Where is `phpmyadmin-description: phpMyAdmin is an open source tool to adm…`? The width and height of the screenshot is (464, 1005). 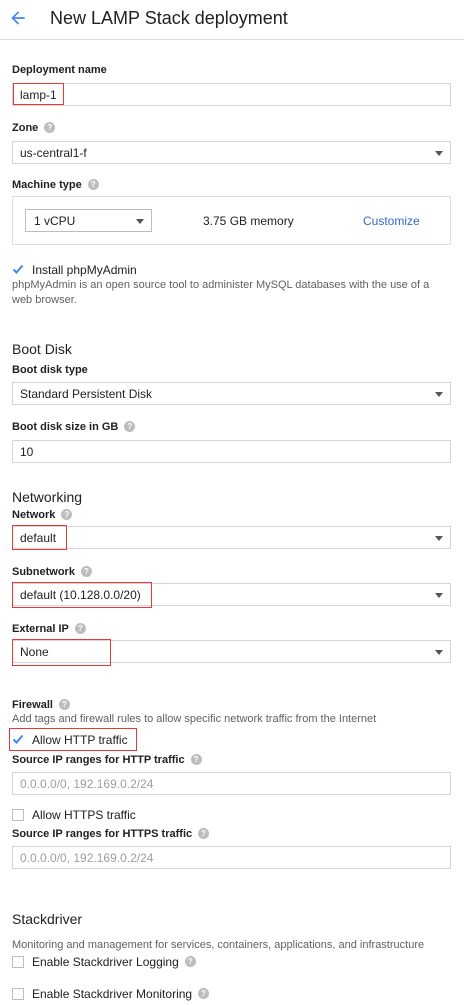 phpmyadmin-description: phpMyAdmin is an open source tool to adm… is located at coordinates (221, 292).